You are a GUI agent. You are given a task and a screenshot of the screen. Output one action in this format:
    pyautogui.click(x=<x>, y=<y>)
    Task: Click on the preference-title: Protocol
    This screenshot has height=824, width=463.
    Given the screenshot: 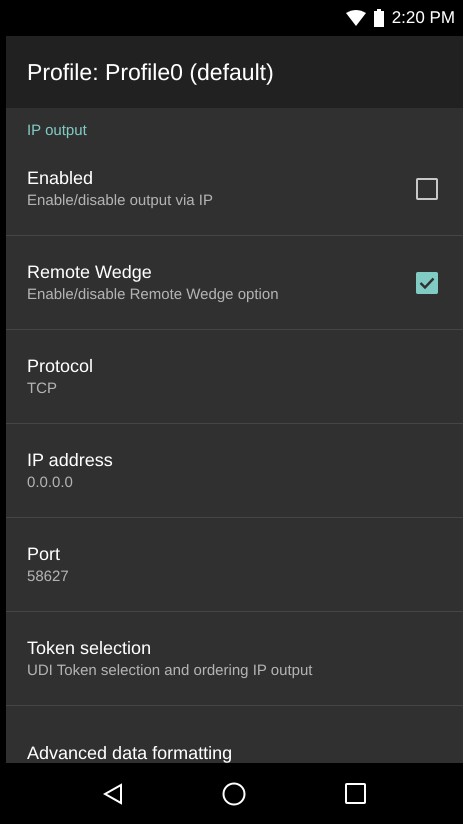 What is the action you would take?
    pyautogui.click(x=60, y=366)
    